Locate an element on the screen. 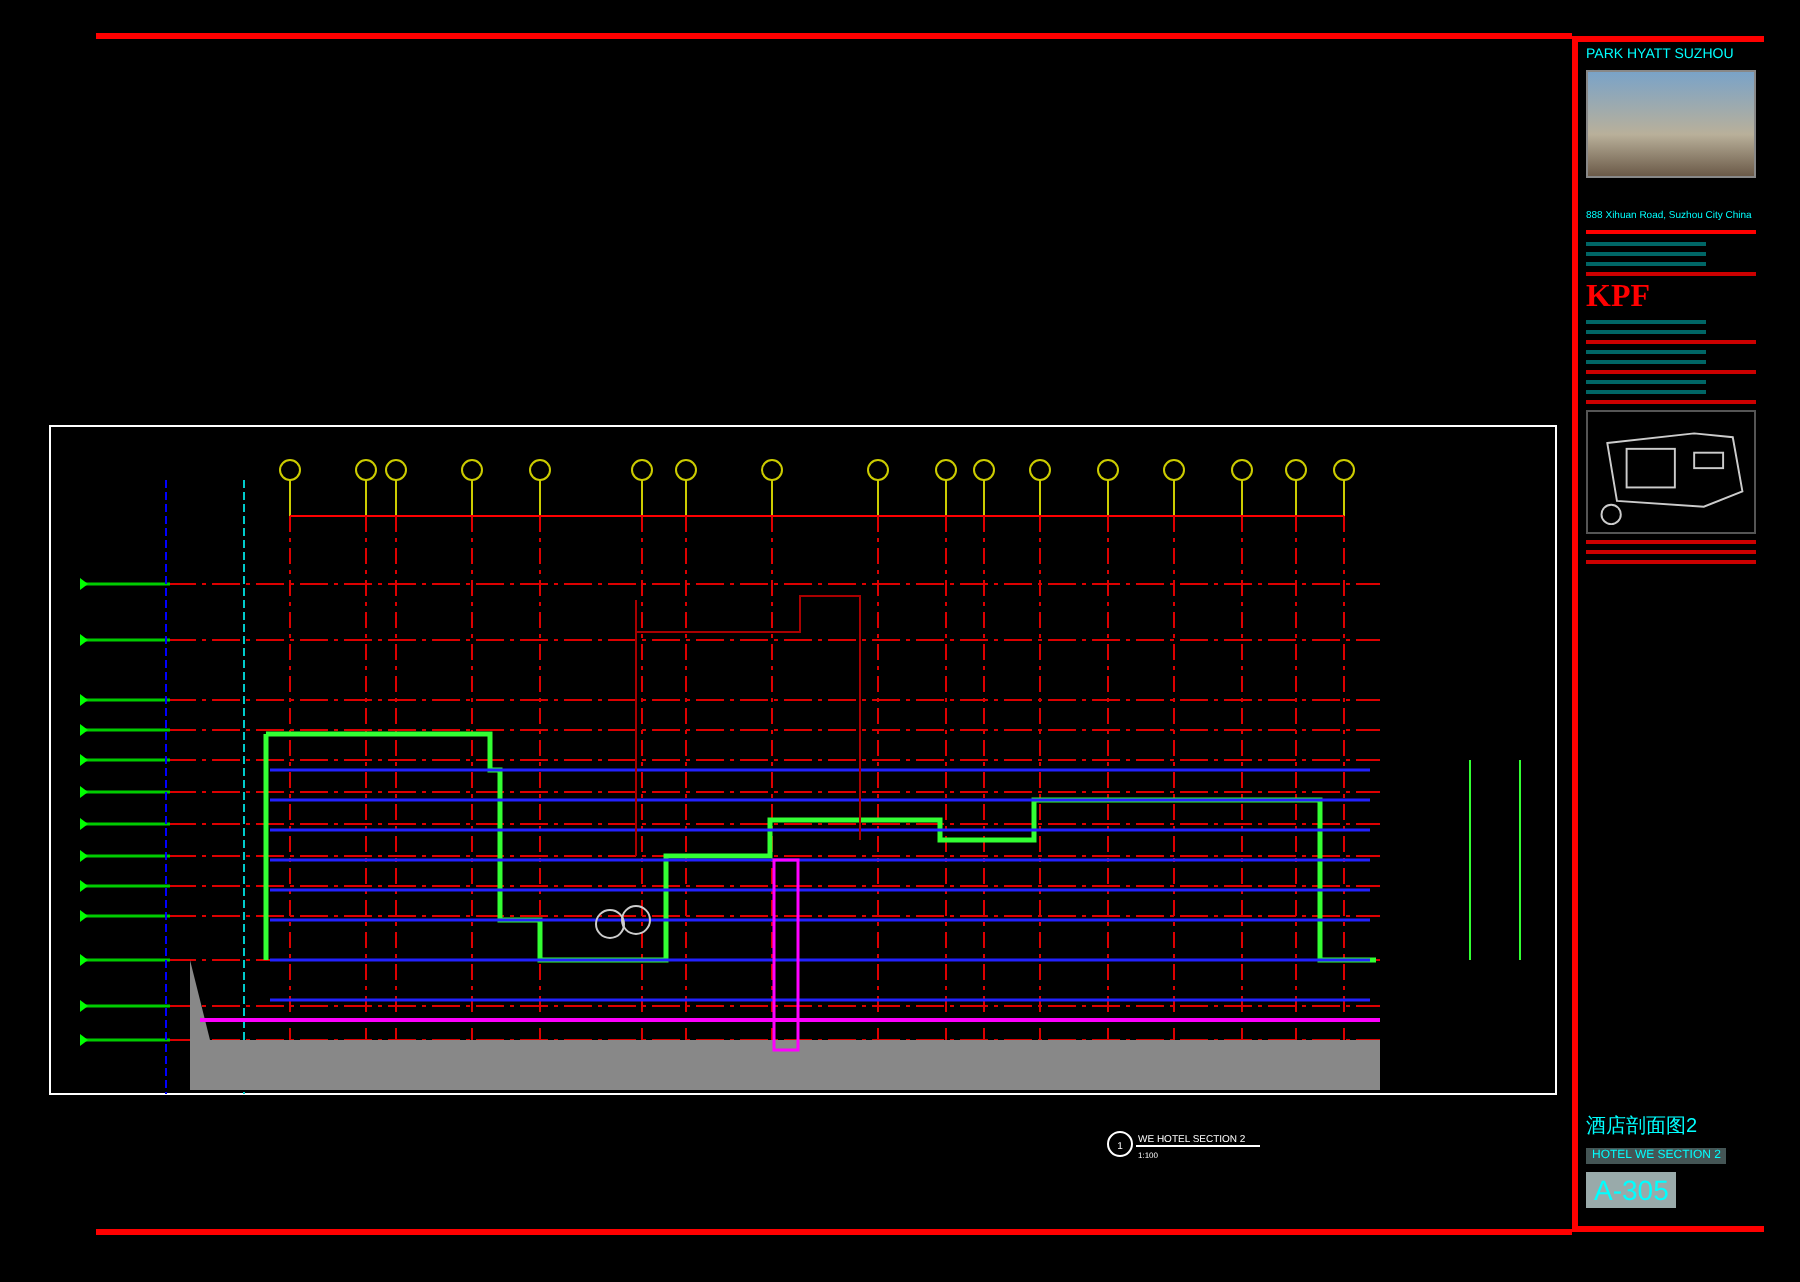  sheet-title-chinese: 酒店剖面图2 is located at coordinates (1643, 1126).